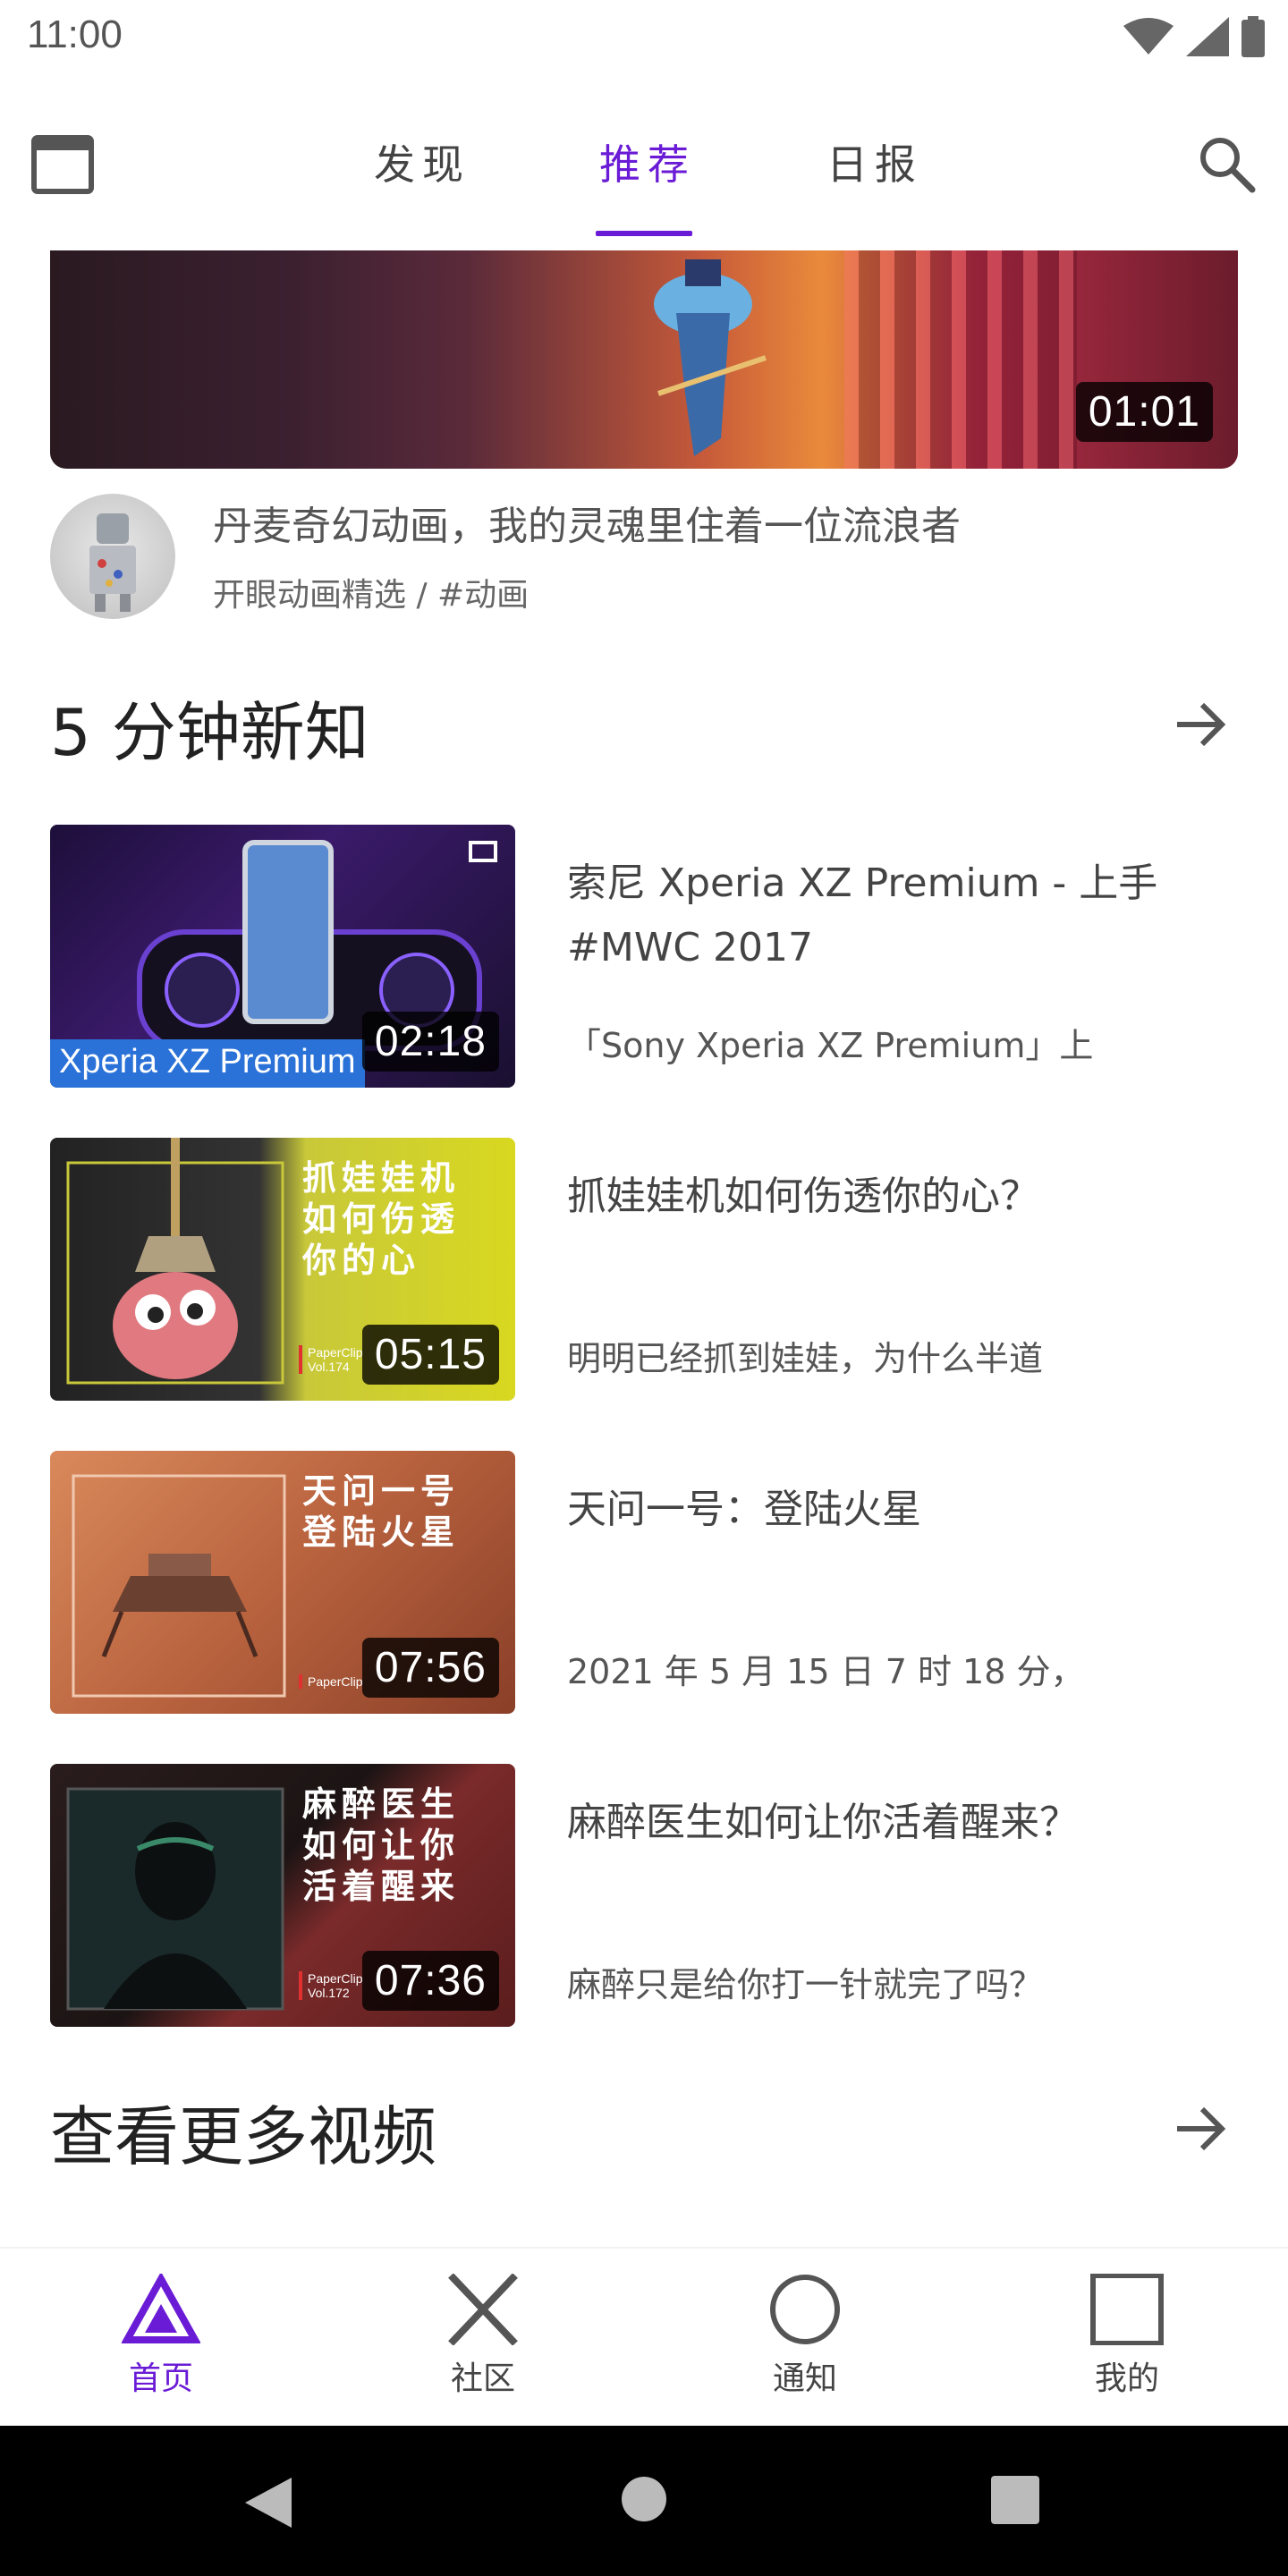  I want to click on video-description: 2021 年 5 月 15 日 7 时 18 分，, so click(826, 1671).